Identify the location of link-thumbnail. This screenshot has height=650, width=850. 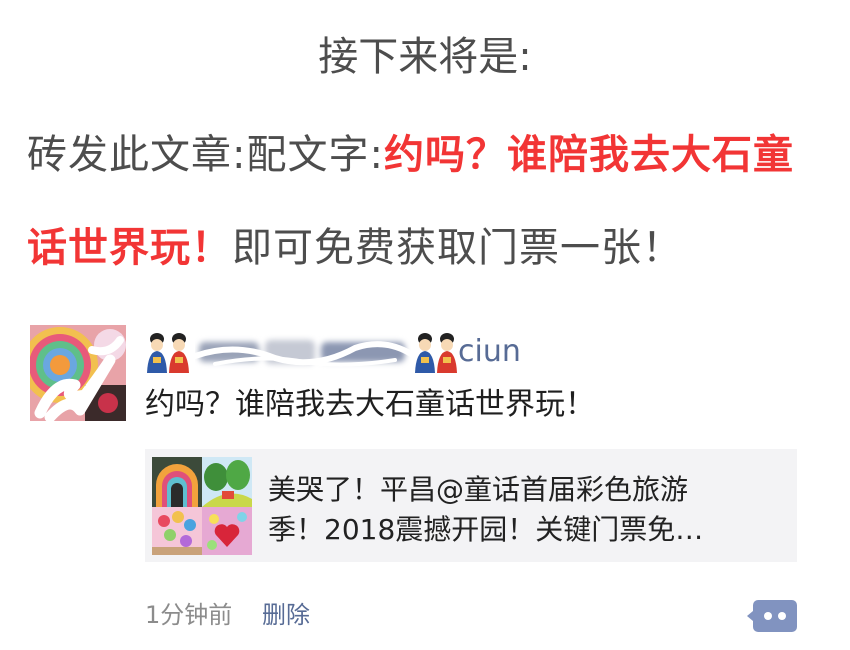
(202, 506).